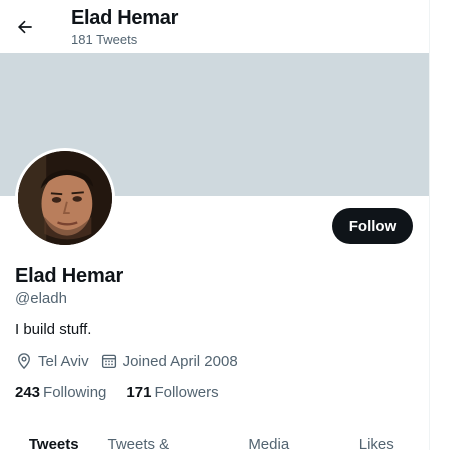  What do you see at coordinates (69, 276) in the screenshot?
I see `profile-name: Elad Hemar` at bounding box center [69, 276].